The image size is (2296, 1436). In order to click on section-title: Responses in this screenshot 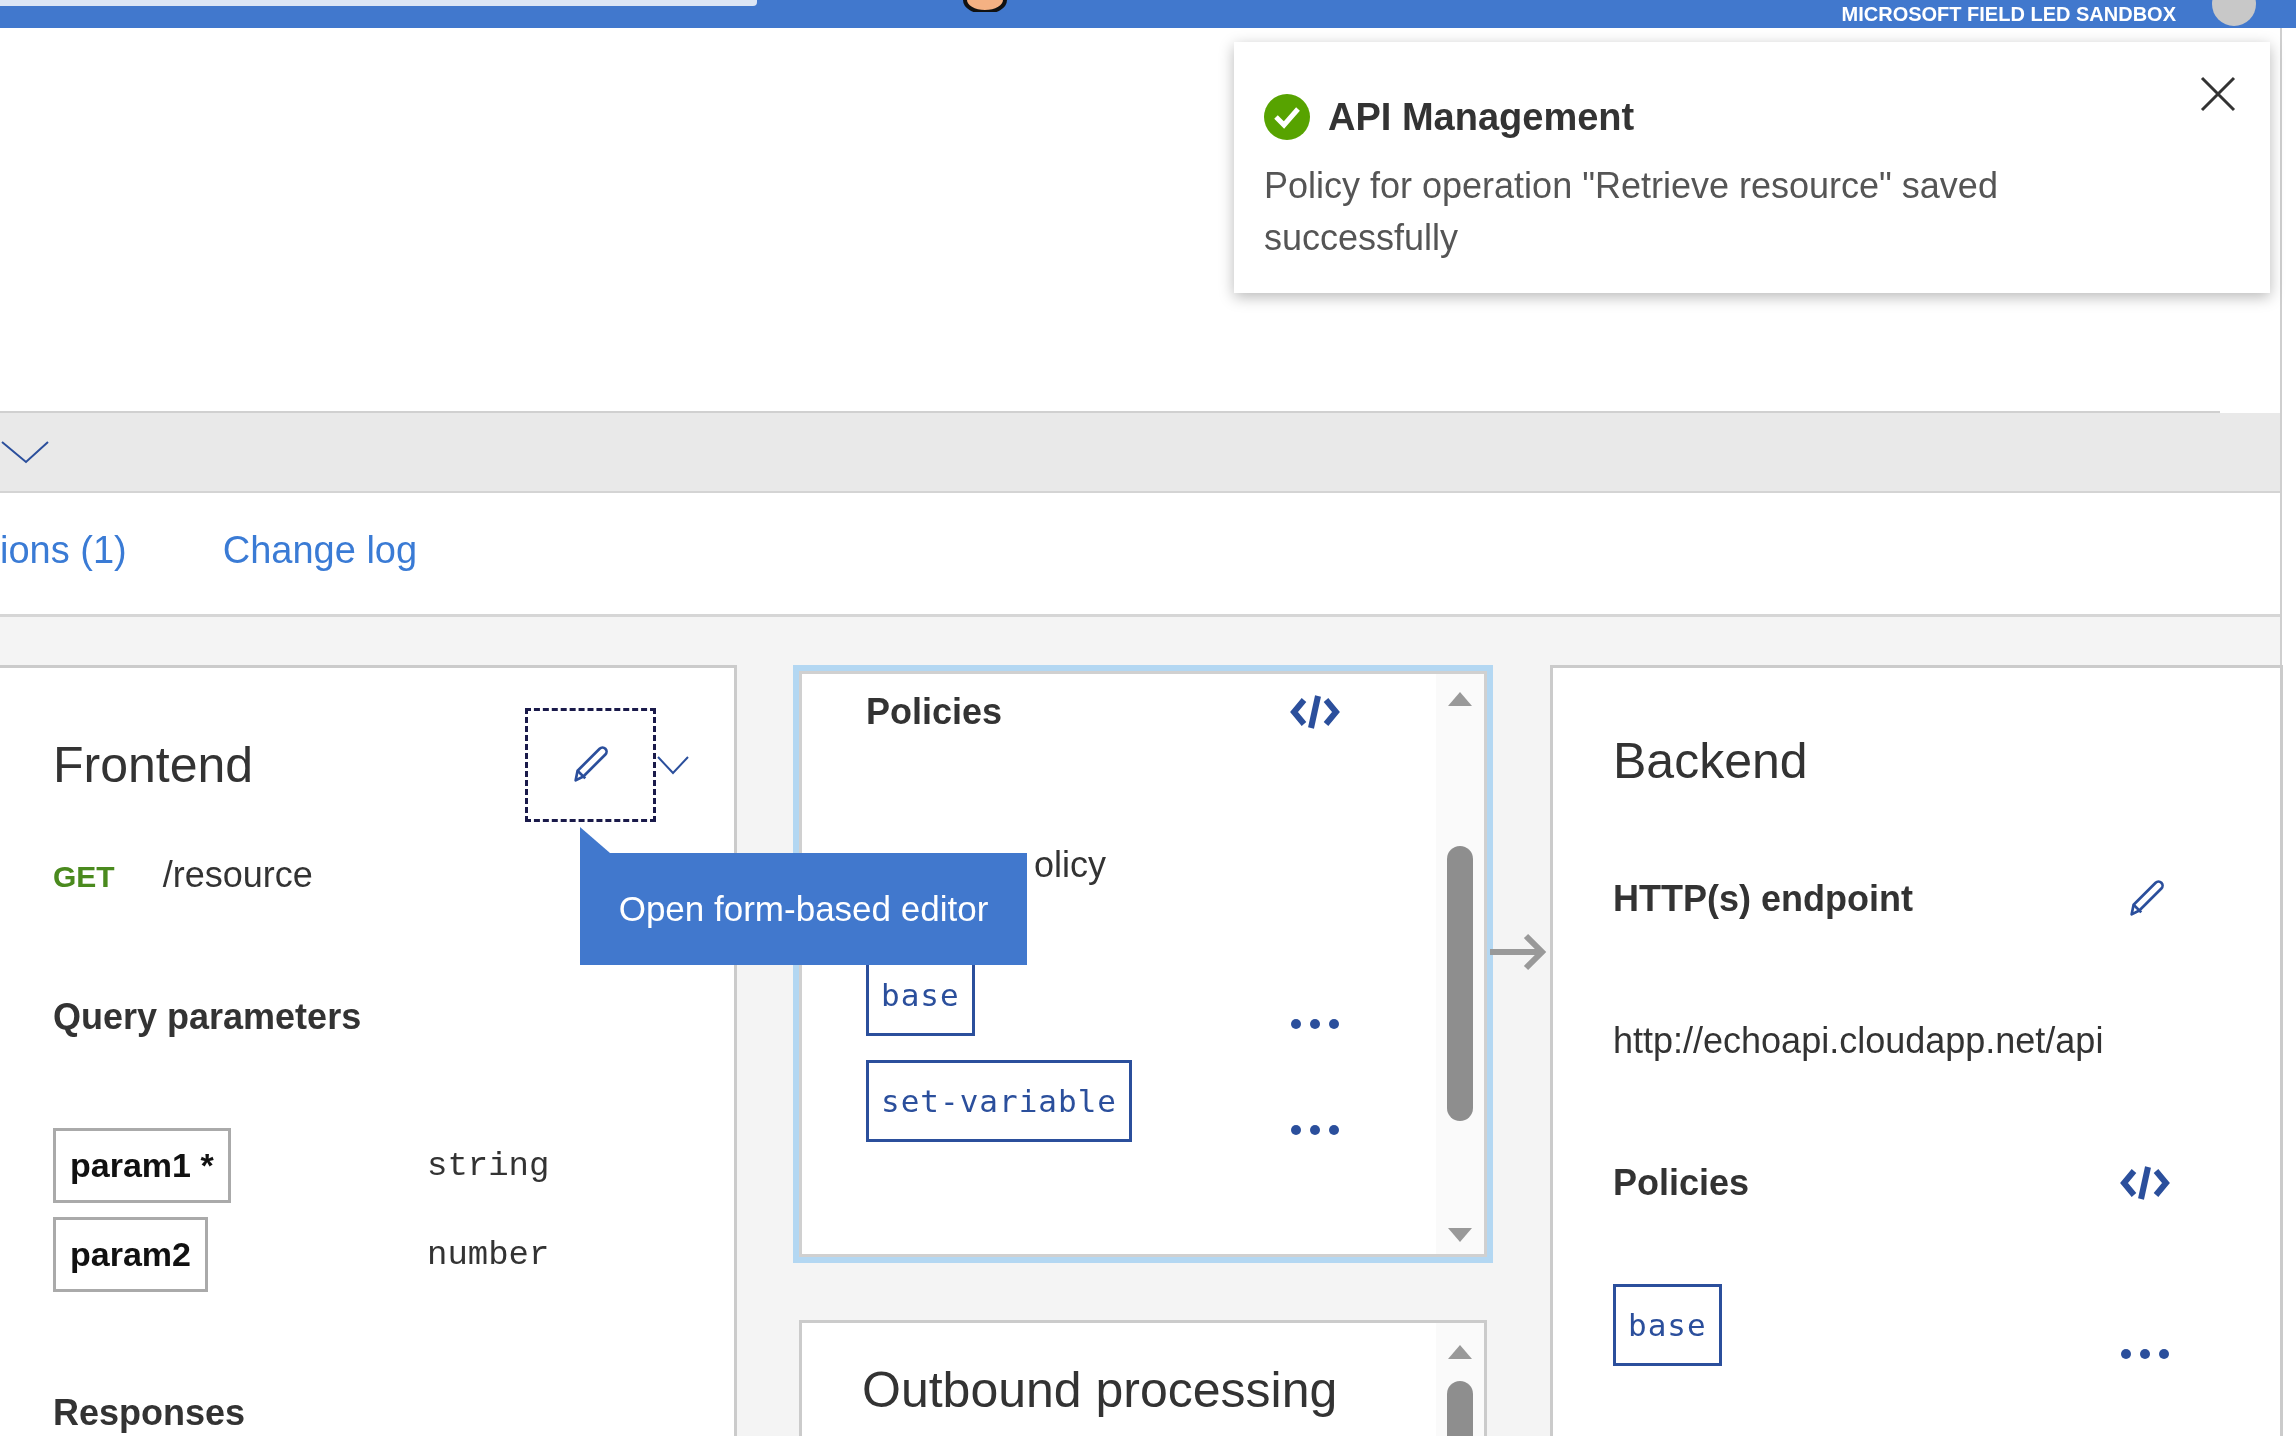, I will do `click(150, 1413)`.